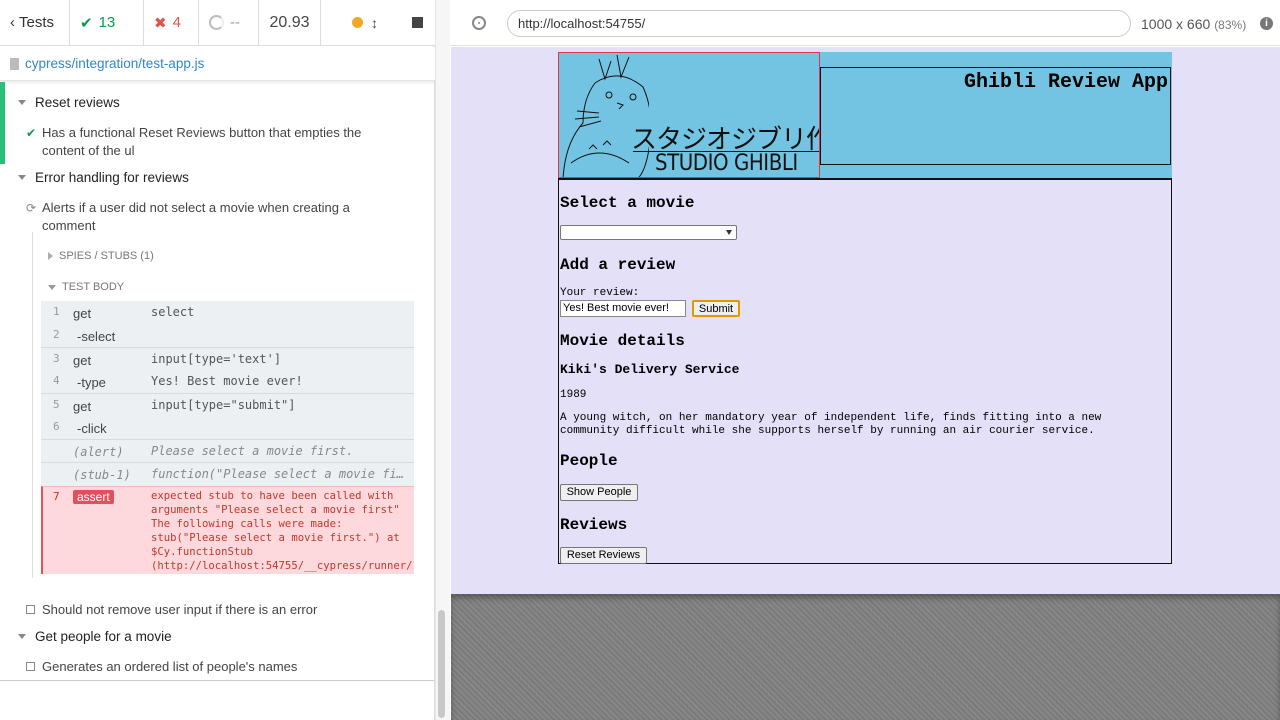 The image size is (1280, 720). I want to click on pending-circle-icon, so click(216, 22).